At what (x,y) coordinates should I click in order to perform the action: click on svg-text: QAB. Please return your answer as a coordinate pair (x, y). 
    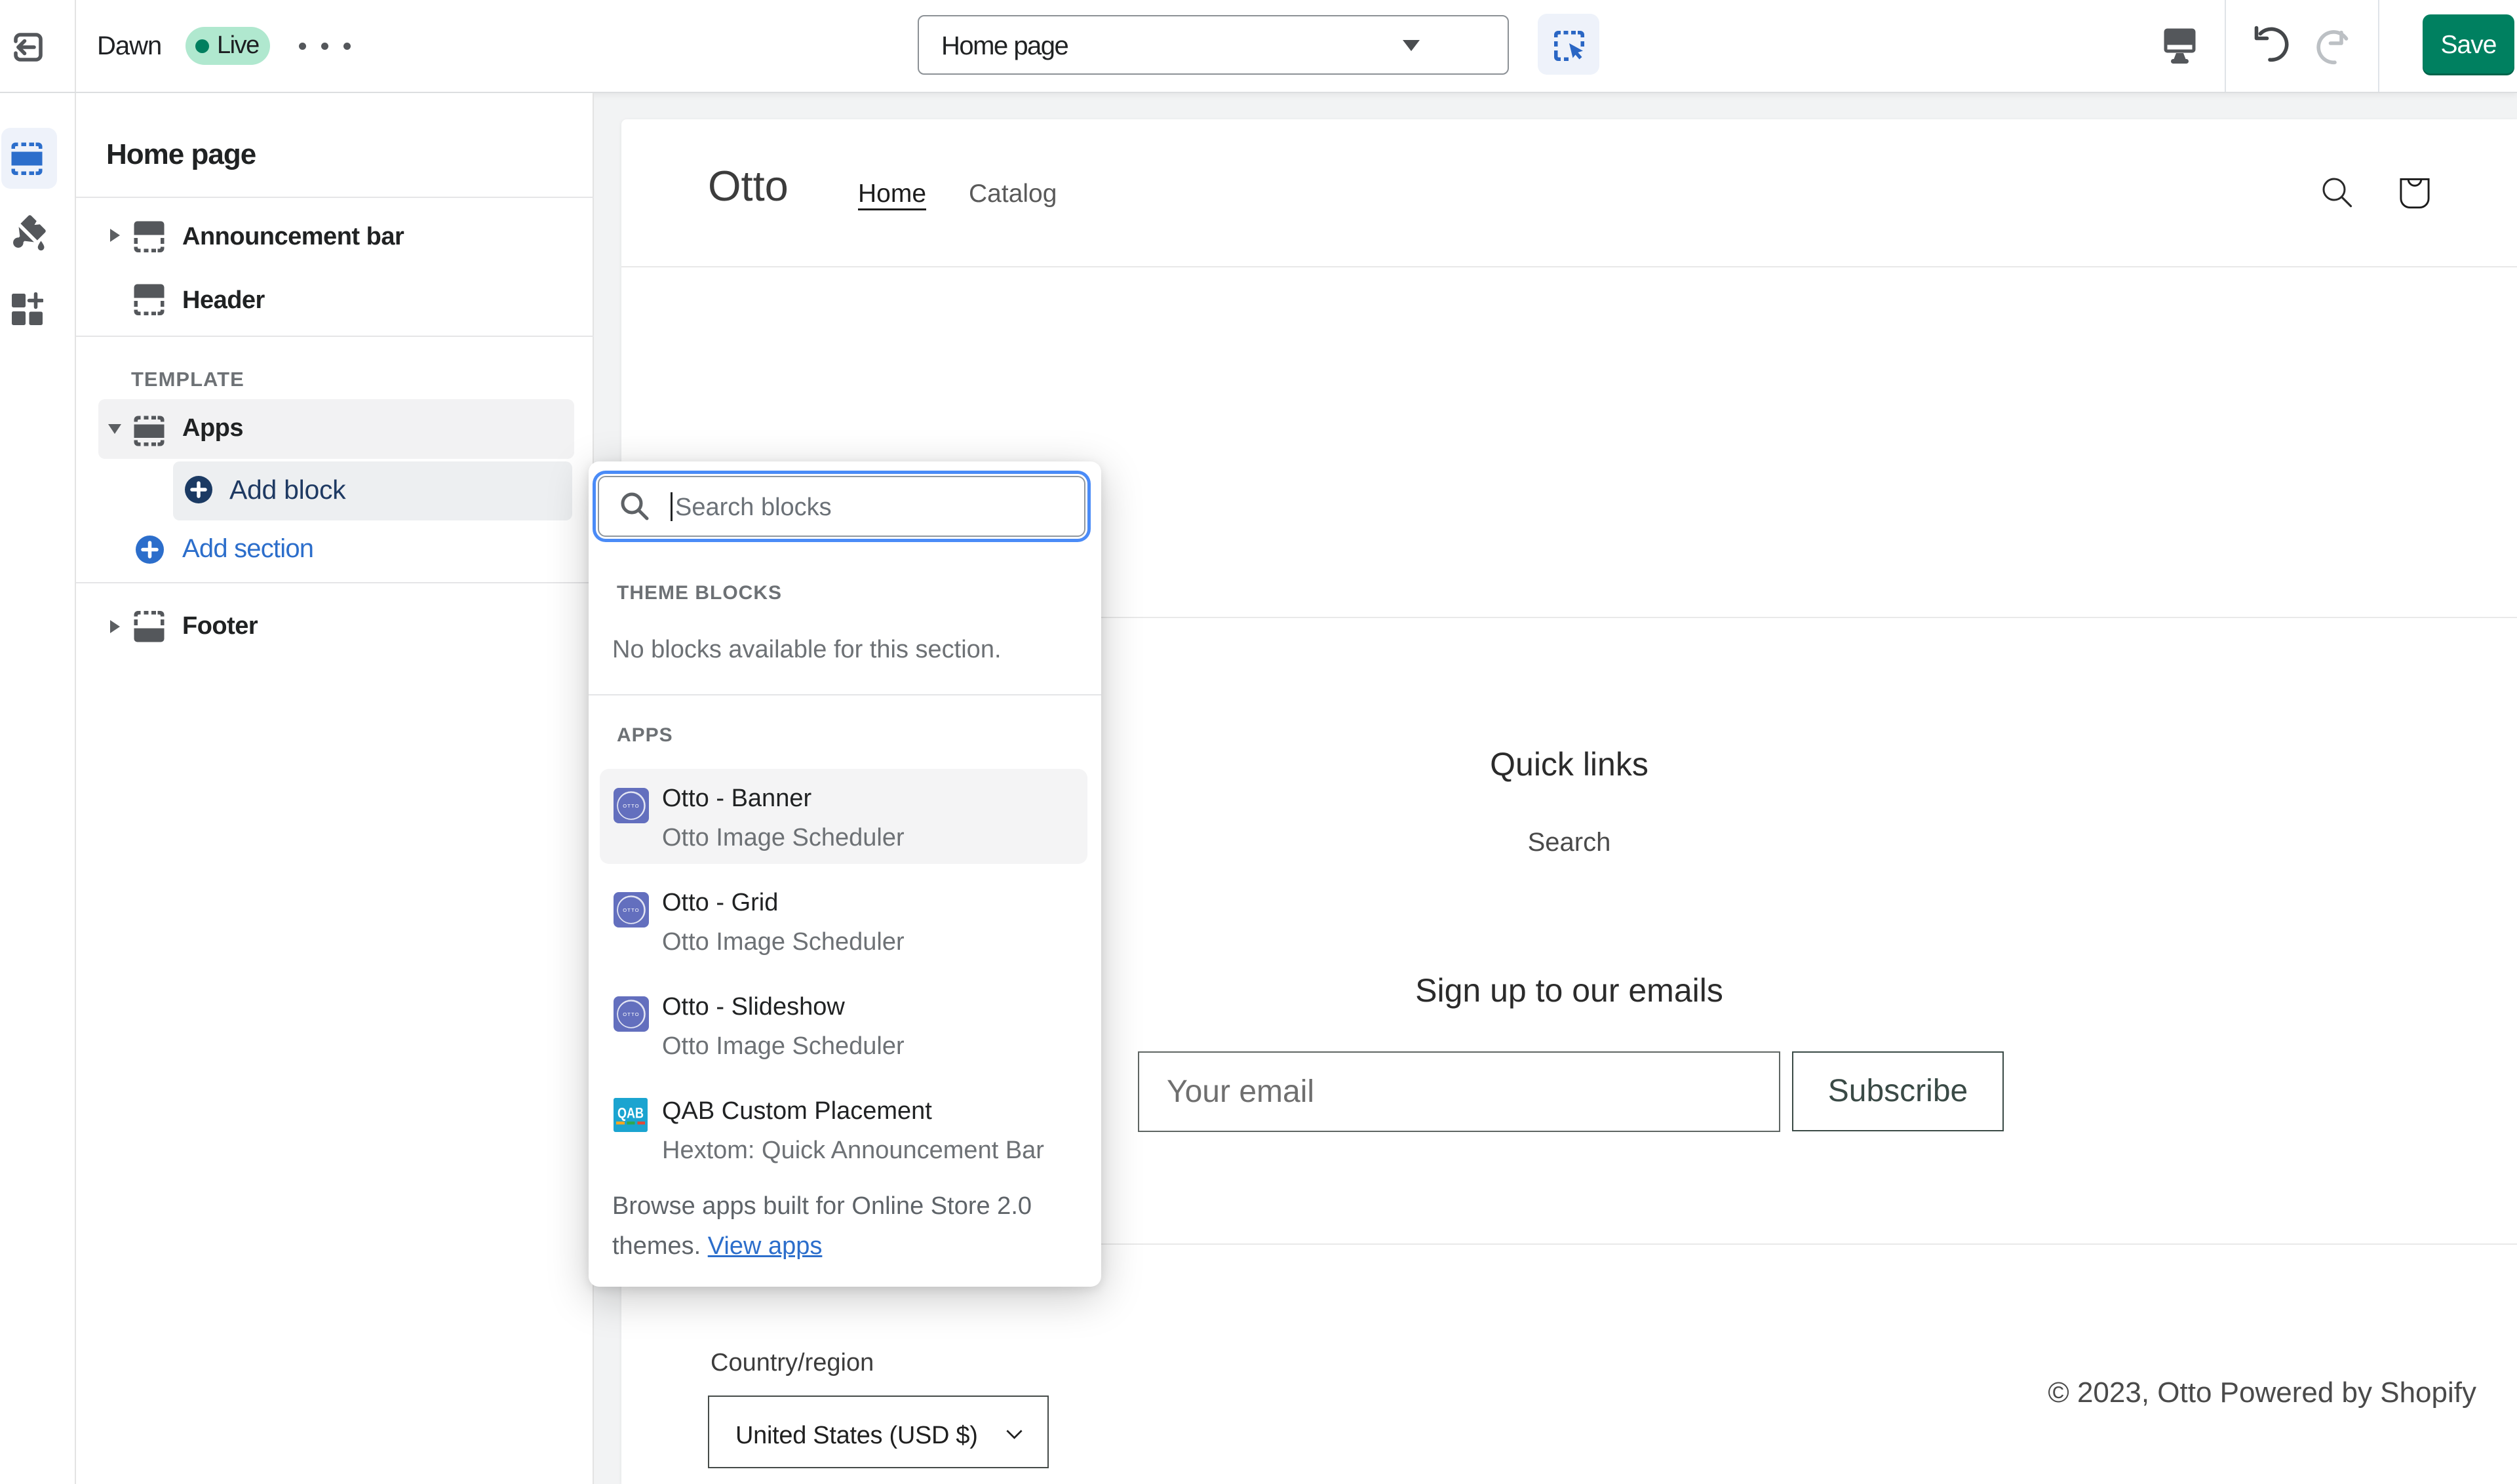
    Looking at the image, I should click on (630, 1113).